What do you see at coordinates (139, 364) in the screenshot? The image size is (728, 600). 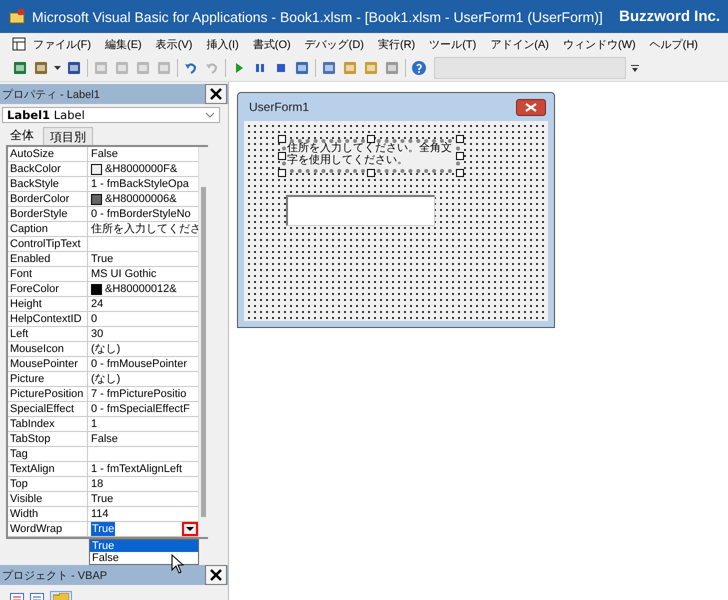 I see `property-value: 0 - fmMousePointer` at bounding box center [139, 364].